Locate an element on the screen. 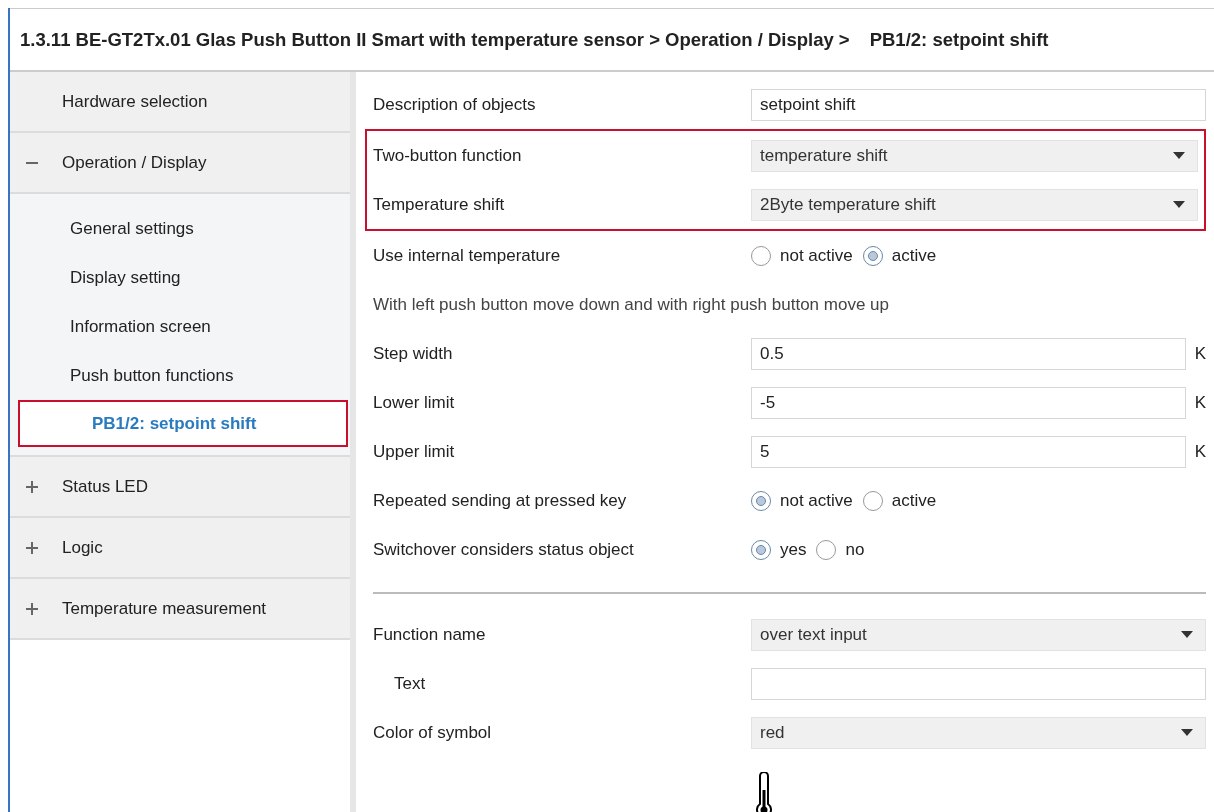 The image size is (1214, 812). dropdown: over text input is located at coordinates (978, 634).